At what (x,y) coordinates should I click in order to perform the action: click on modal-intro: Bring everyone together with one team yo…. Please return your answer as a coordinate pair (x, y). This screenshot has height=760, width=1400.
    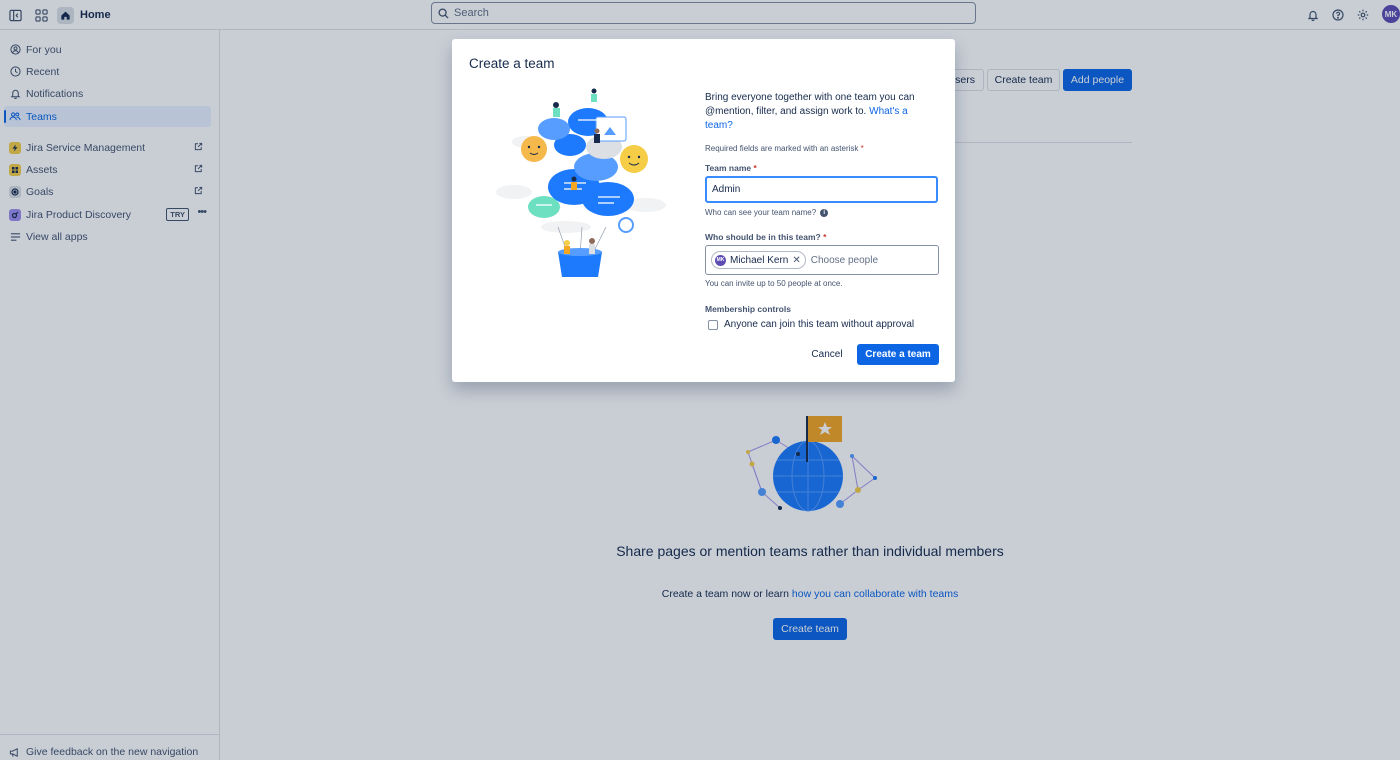
    Looking at the image, I should click on (821, 112).